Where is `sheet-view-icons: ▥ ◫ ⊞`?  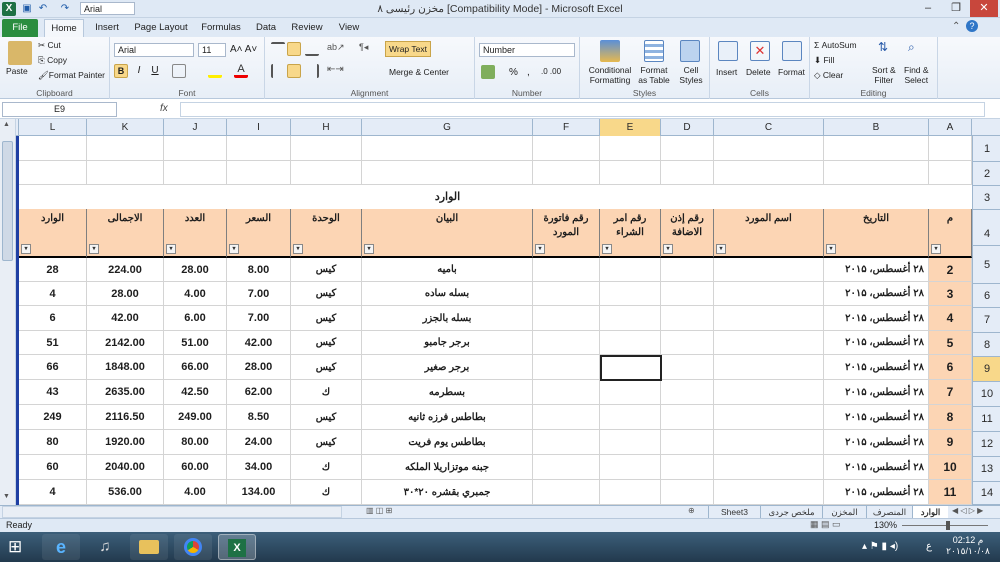 sheet-view-icons: ▥ ◫ ⊞ is located at coordinates (379, 510).